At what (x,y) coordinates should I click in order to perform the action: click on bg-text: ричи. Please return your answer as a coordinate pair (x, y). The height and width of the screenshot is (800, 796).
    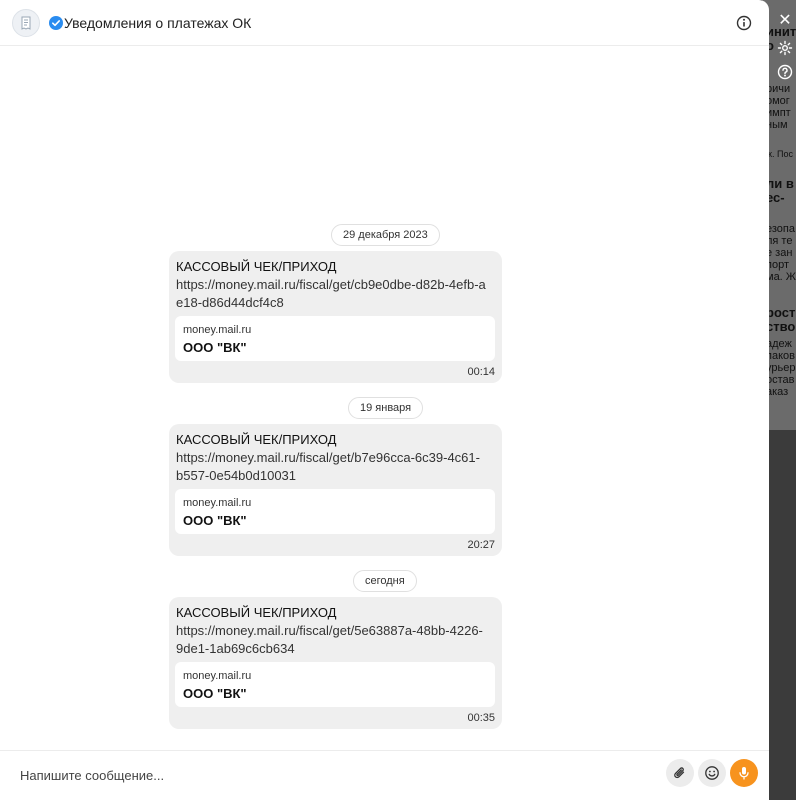
    Looking at the image, I should click on (778, 89).